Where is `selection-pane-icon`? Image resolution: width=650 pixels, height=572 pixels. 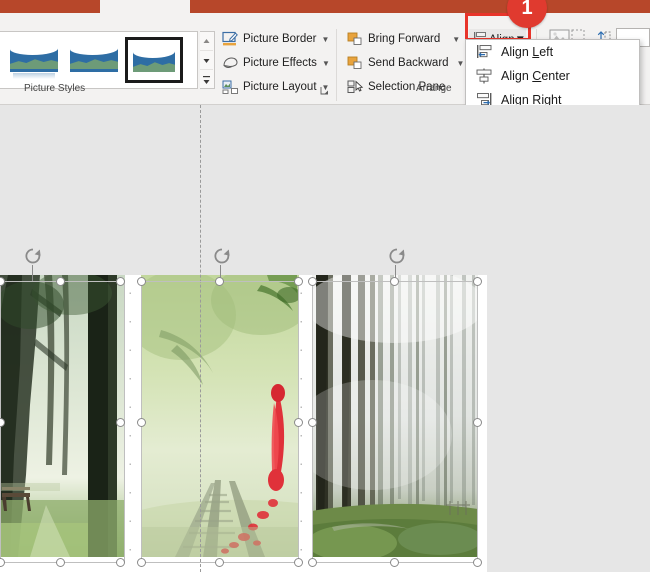
selection-pane-icon is located at coordinates (355, 87).